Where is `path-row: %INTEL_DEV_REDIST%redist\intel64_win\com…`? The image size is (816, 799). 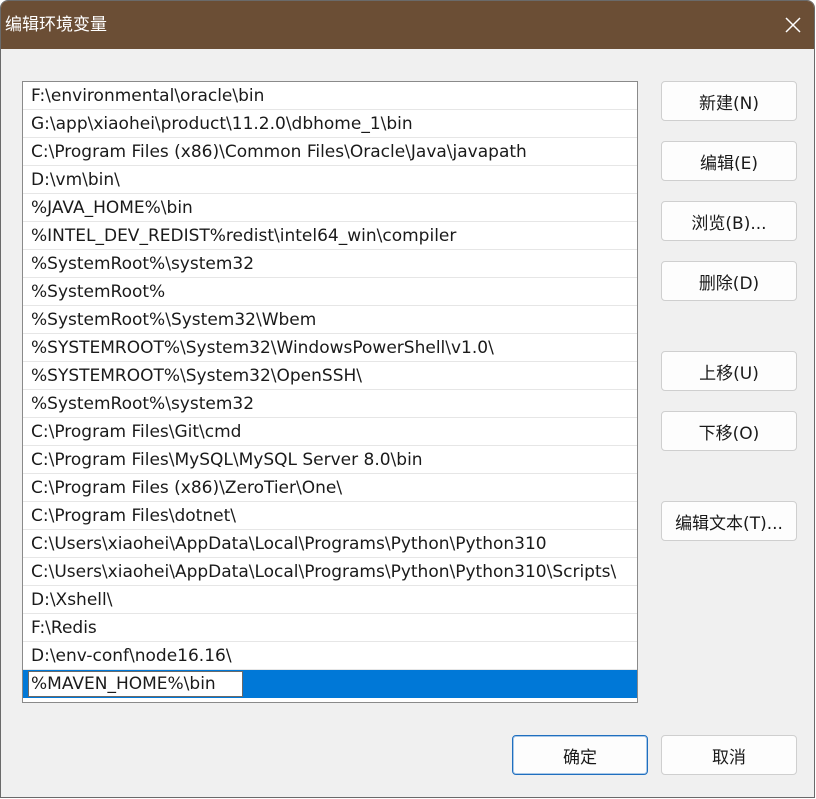
path-row: %INTEL_DEV_REDIST%redist\intel64_win\com… is located at coordinates (330, 236).